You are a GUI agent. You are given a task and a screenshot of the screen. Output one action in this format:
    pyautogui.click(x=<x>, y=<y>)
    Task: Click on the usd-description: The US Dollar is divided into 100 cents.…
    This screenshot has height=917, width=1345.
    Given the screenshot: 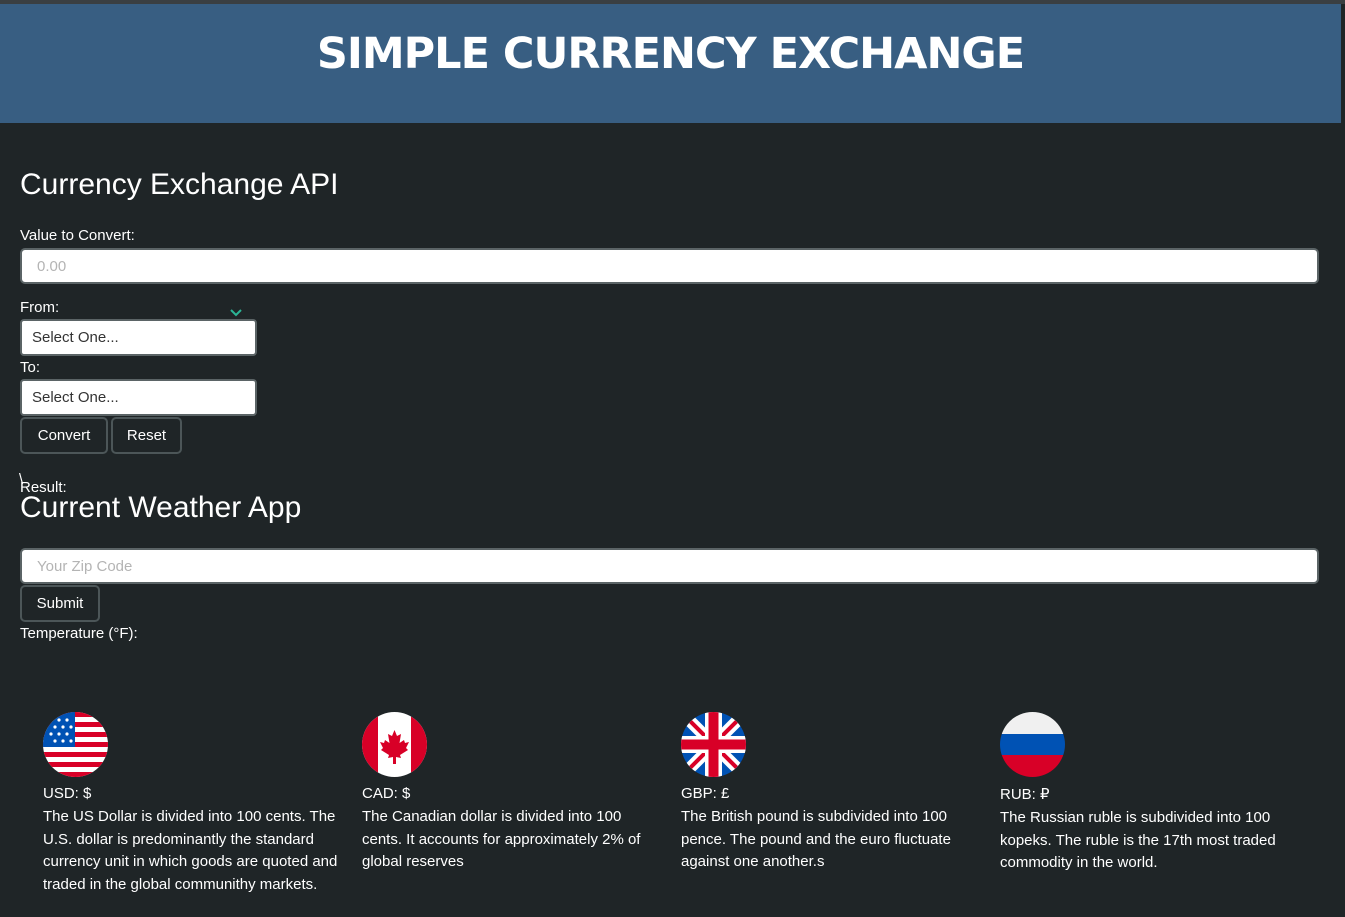 What is the action you would take?
    pyautogui.click(x=190, y=850)
    